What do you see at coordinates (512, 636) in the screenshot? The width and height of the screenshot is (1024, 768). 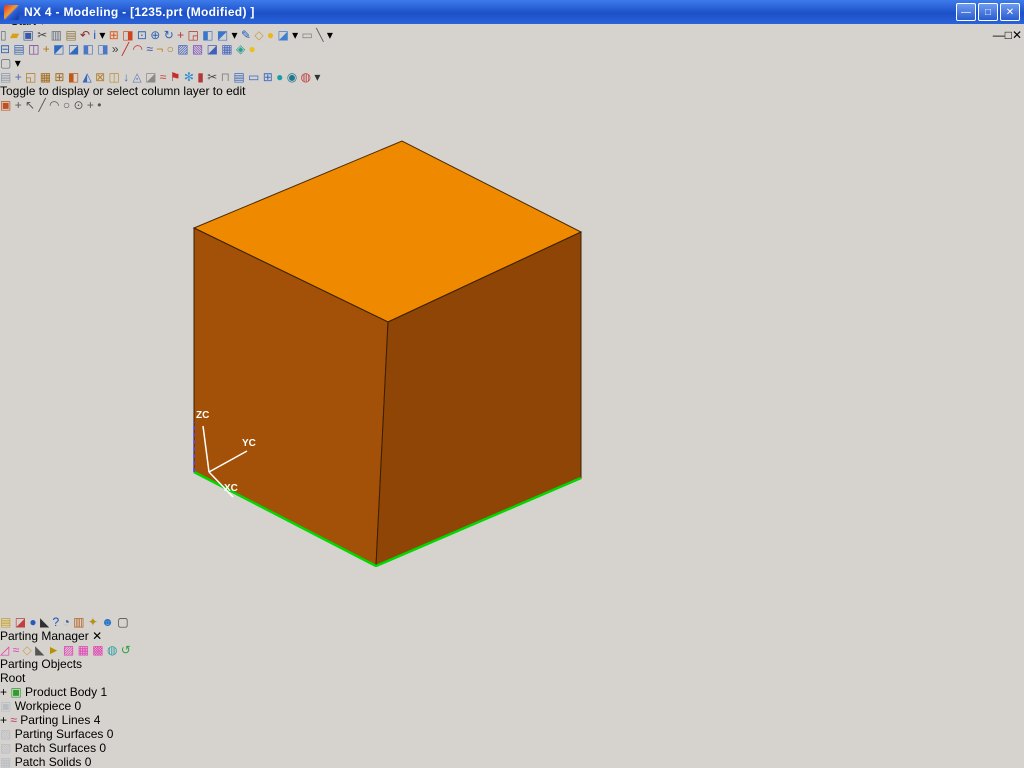 I see `dialog-title-bar: Parting Manager ✕` at bounding box center [512, 636].